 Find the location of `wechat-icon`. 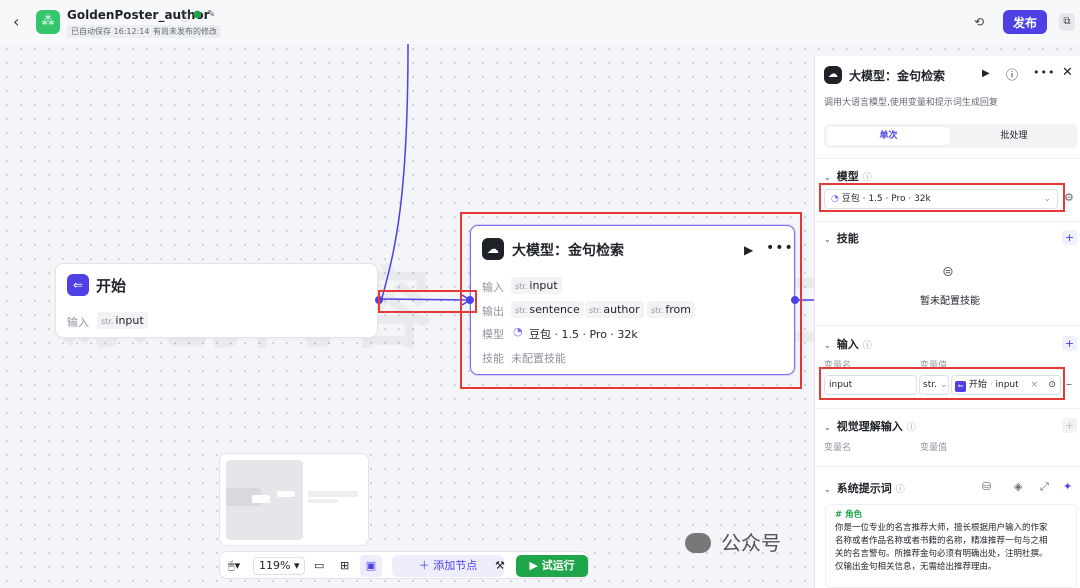

wechat-icon is located at coordinates (698, 543).